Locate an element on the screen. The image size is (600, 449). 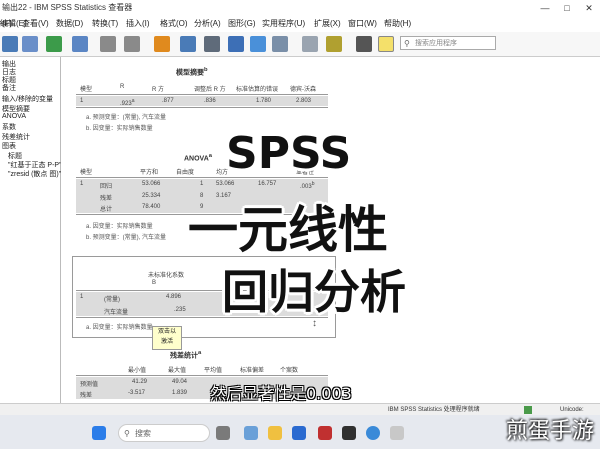
tooltip-line: 激活 is located at coordinates (166, 342).